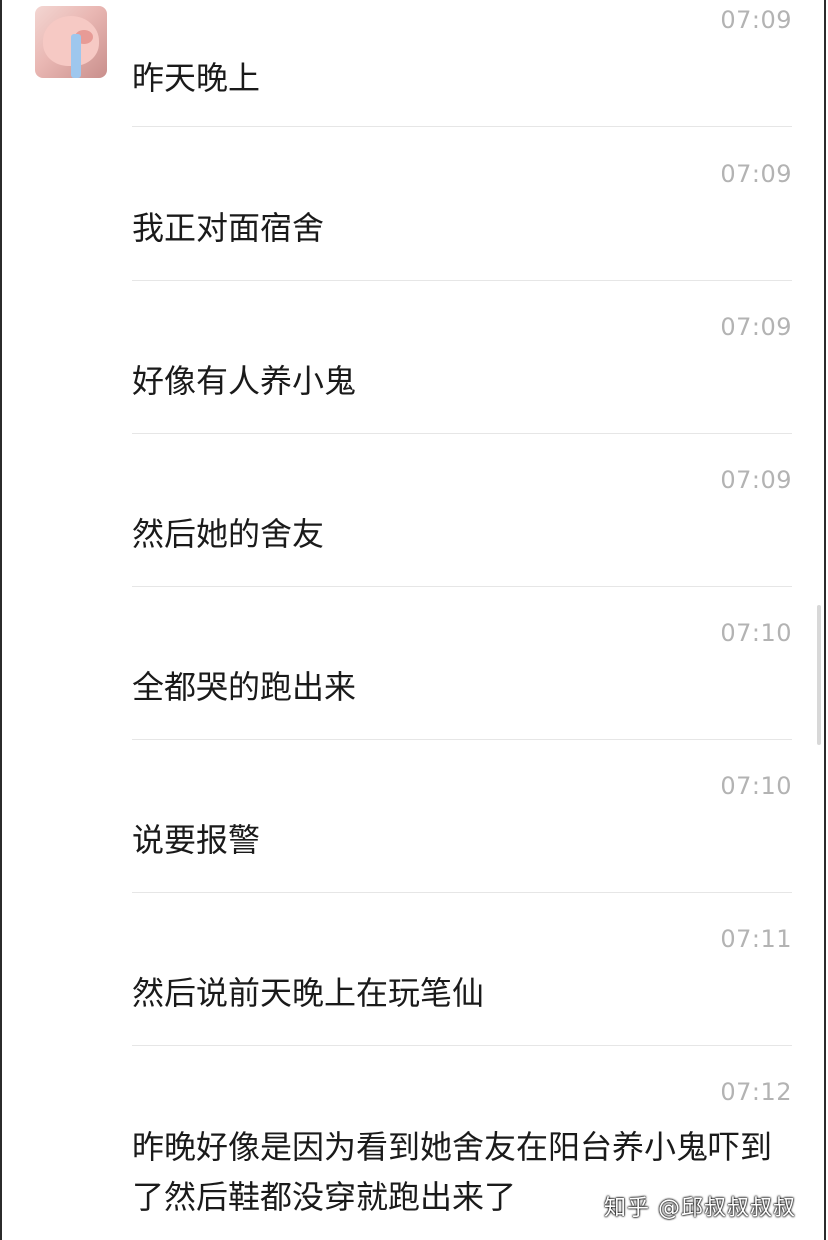 Image resolution: width=828 pixels, height=1240 pixels. I want to click on avatar, so click(71, 42).